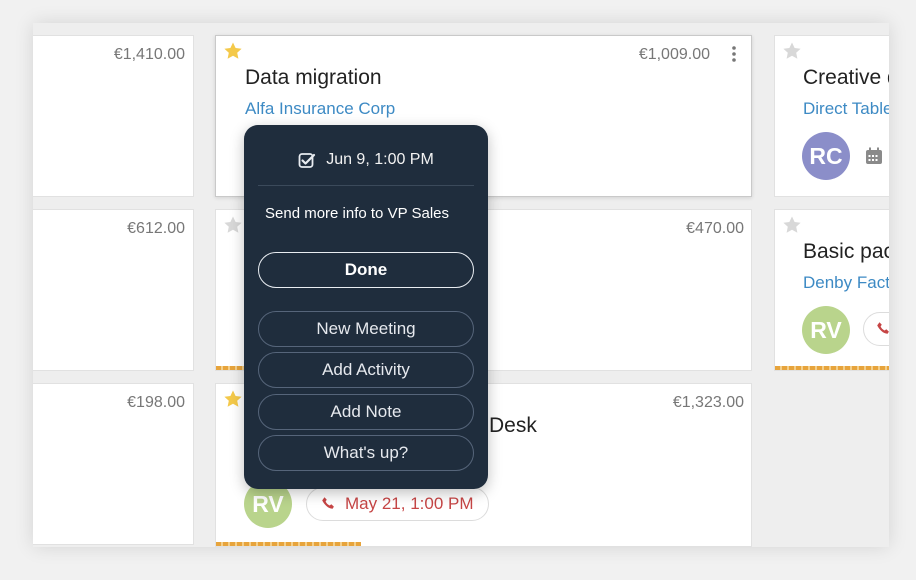 Image resolution: width=916 pixels, height=580 pixels. Describe the element at coordinates (307, 160) in the screenshot. I see `check-box-icon` at that location.